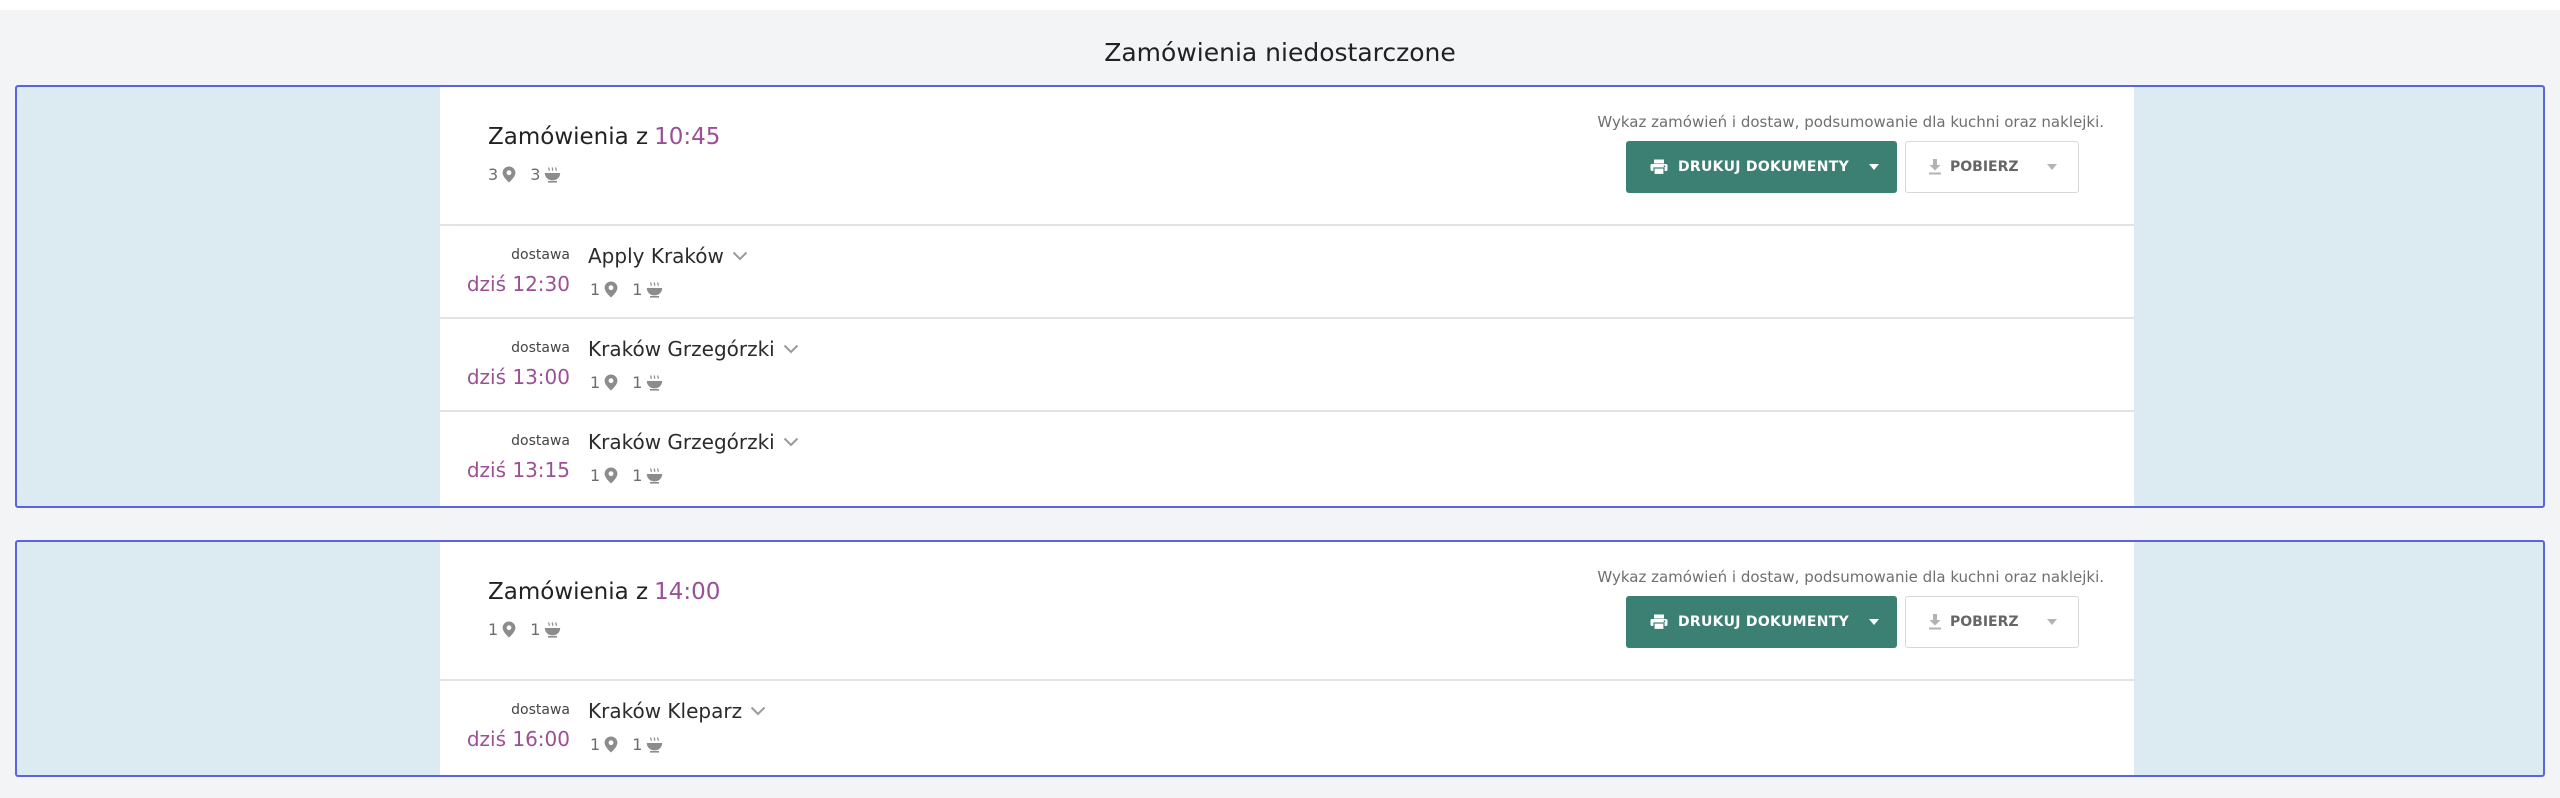 Image resolution: width=2560 pixels, height=798 pixels. What do you see at coordinates (1287, 365) in the screenshot?
I see `delivery-row: dostawa dziś 13:00 Kraków Grzegórzki 1 1` at bounding box center [1287, 365].